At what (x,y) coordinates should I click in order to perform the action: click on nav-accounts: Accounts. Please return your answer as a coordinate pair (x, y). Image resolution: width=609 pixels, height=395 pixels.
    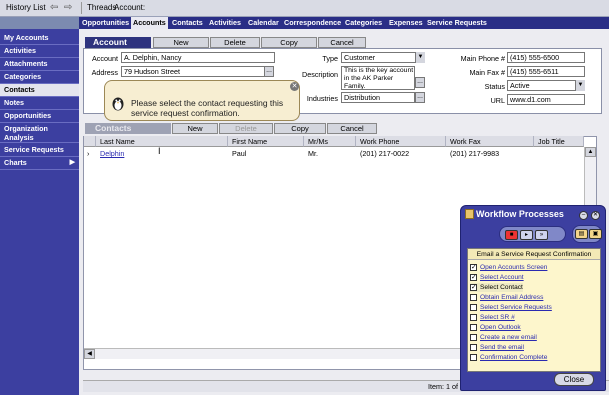
    Looking at the image, I should click on (149, 23).